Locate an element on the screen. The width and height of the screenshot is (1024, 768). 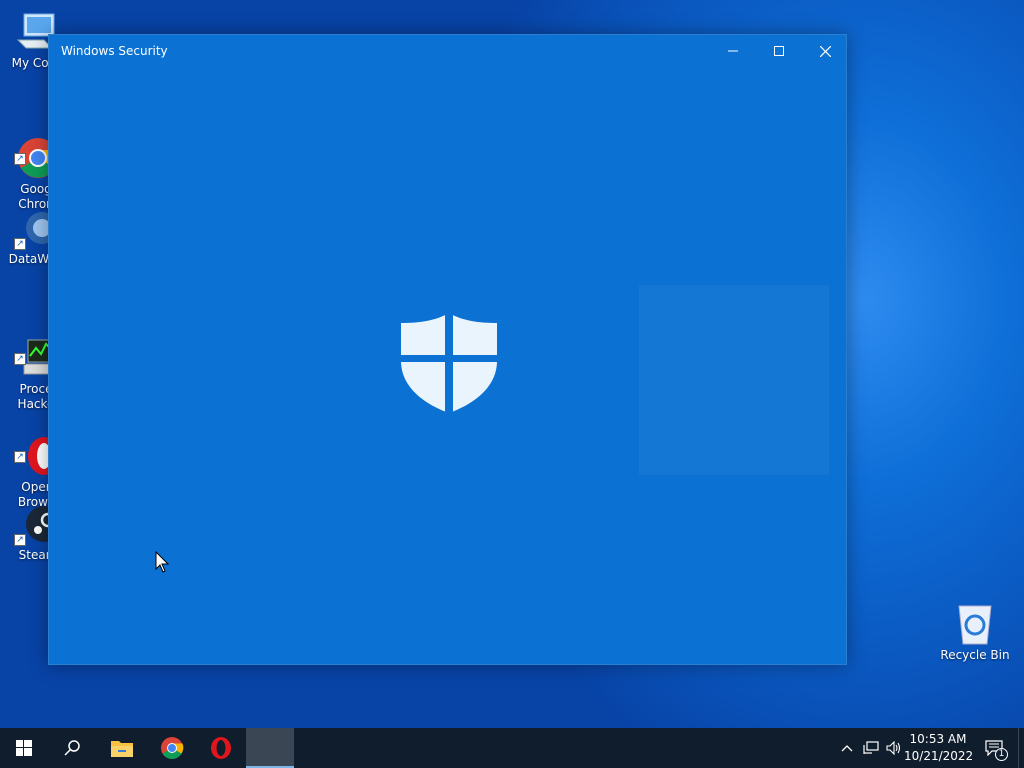
title-bar: Windows Security is located at coordinates (447, 51).